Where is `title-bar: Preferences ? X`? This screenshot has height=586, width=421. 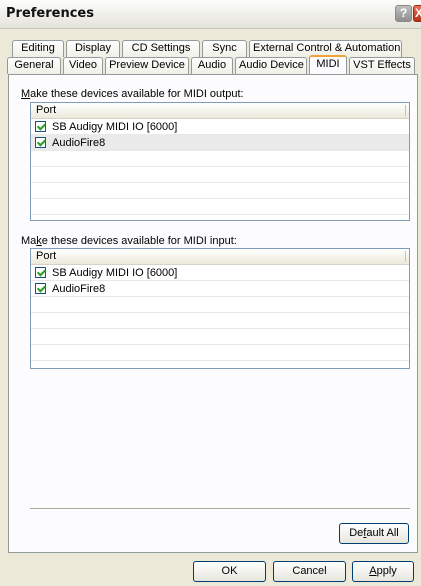
title-bar: Preferences ? X is located at coordinates (210, 14).